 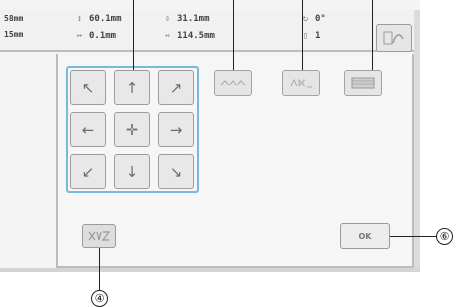 What do you see at coordinates (318, 36) in the screenshot?
I see `stat-thread-count-value: 1` at bounding box center [318, 36].